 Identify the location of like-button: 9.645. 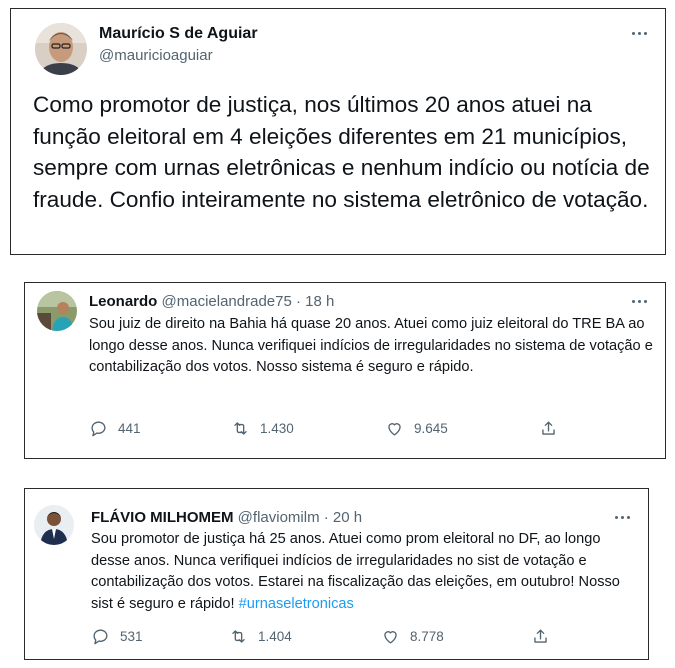
(416, 428).